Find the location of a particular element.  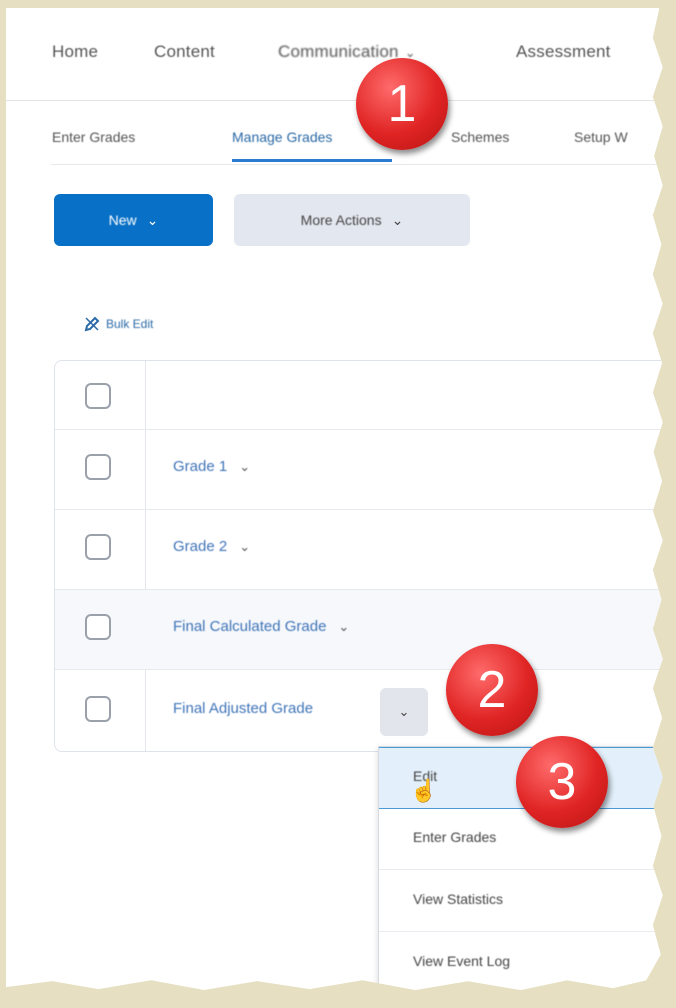

tab-setup-wizard: Setup W is located at coordinates (601, 137).